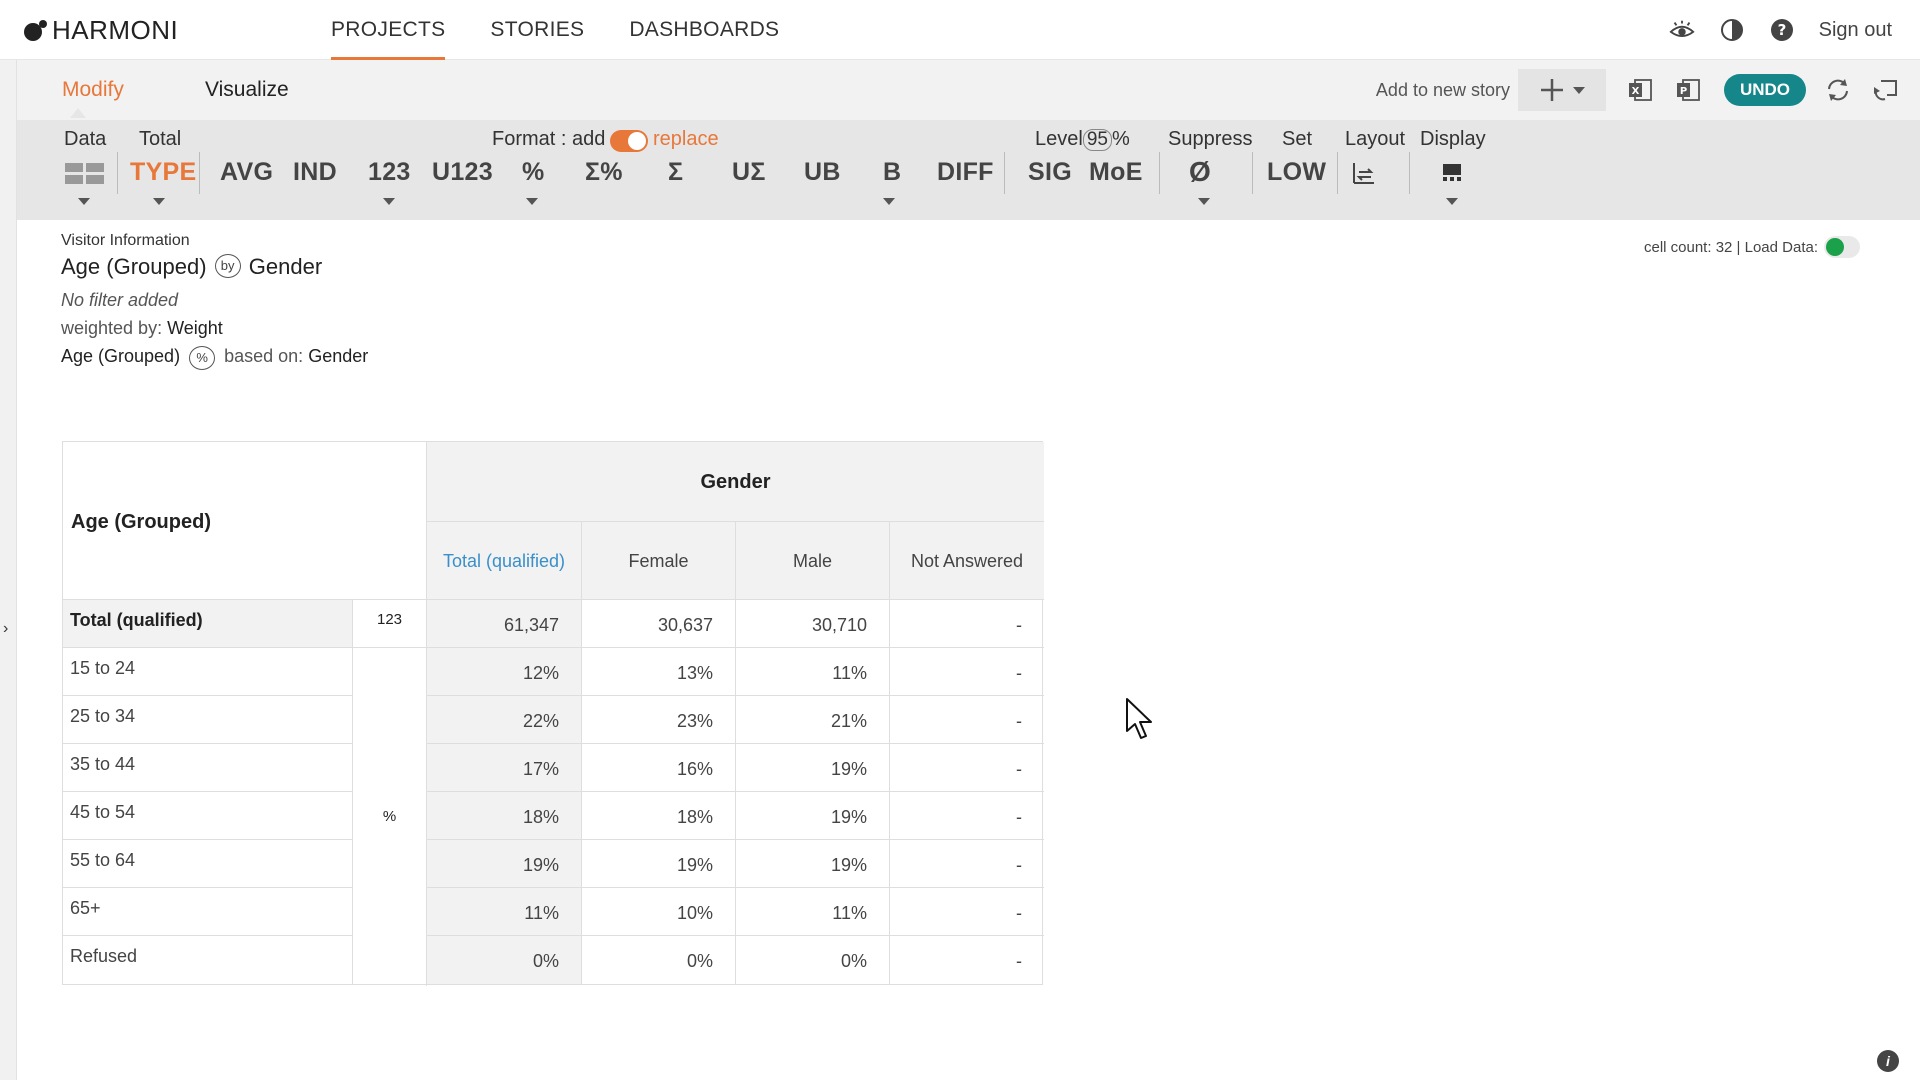 Image resolution: width=1920 pixels, height=1080 pixels. What do you see at coordinates (285, 266) in the screenshot?
I see `column-variable: Gender` at bounding box center [285, 266].